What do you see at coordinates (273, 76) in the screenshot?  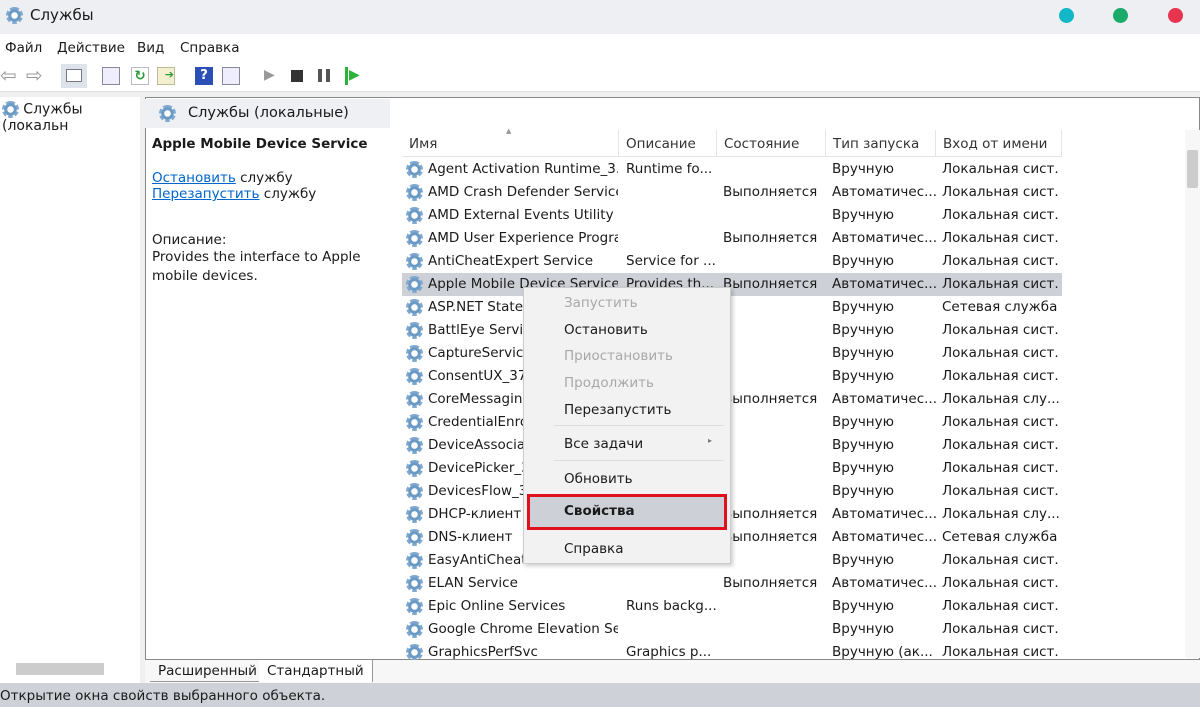 I see `start-icon: ▶` at bounding box center [273, 76].